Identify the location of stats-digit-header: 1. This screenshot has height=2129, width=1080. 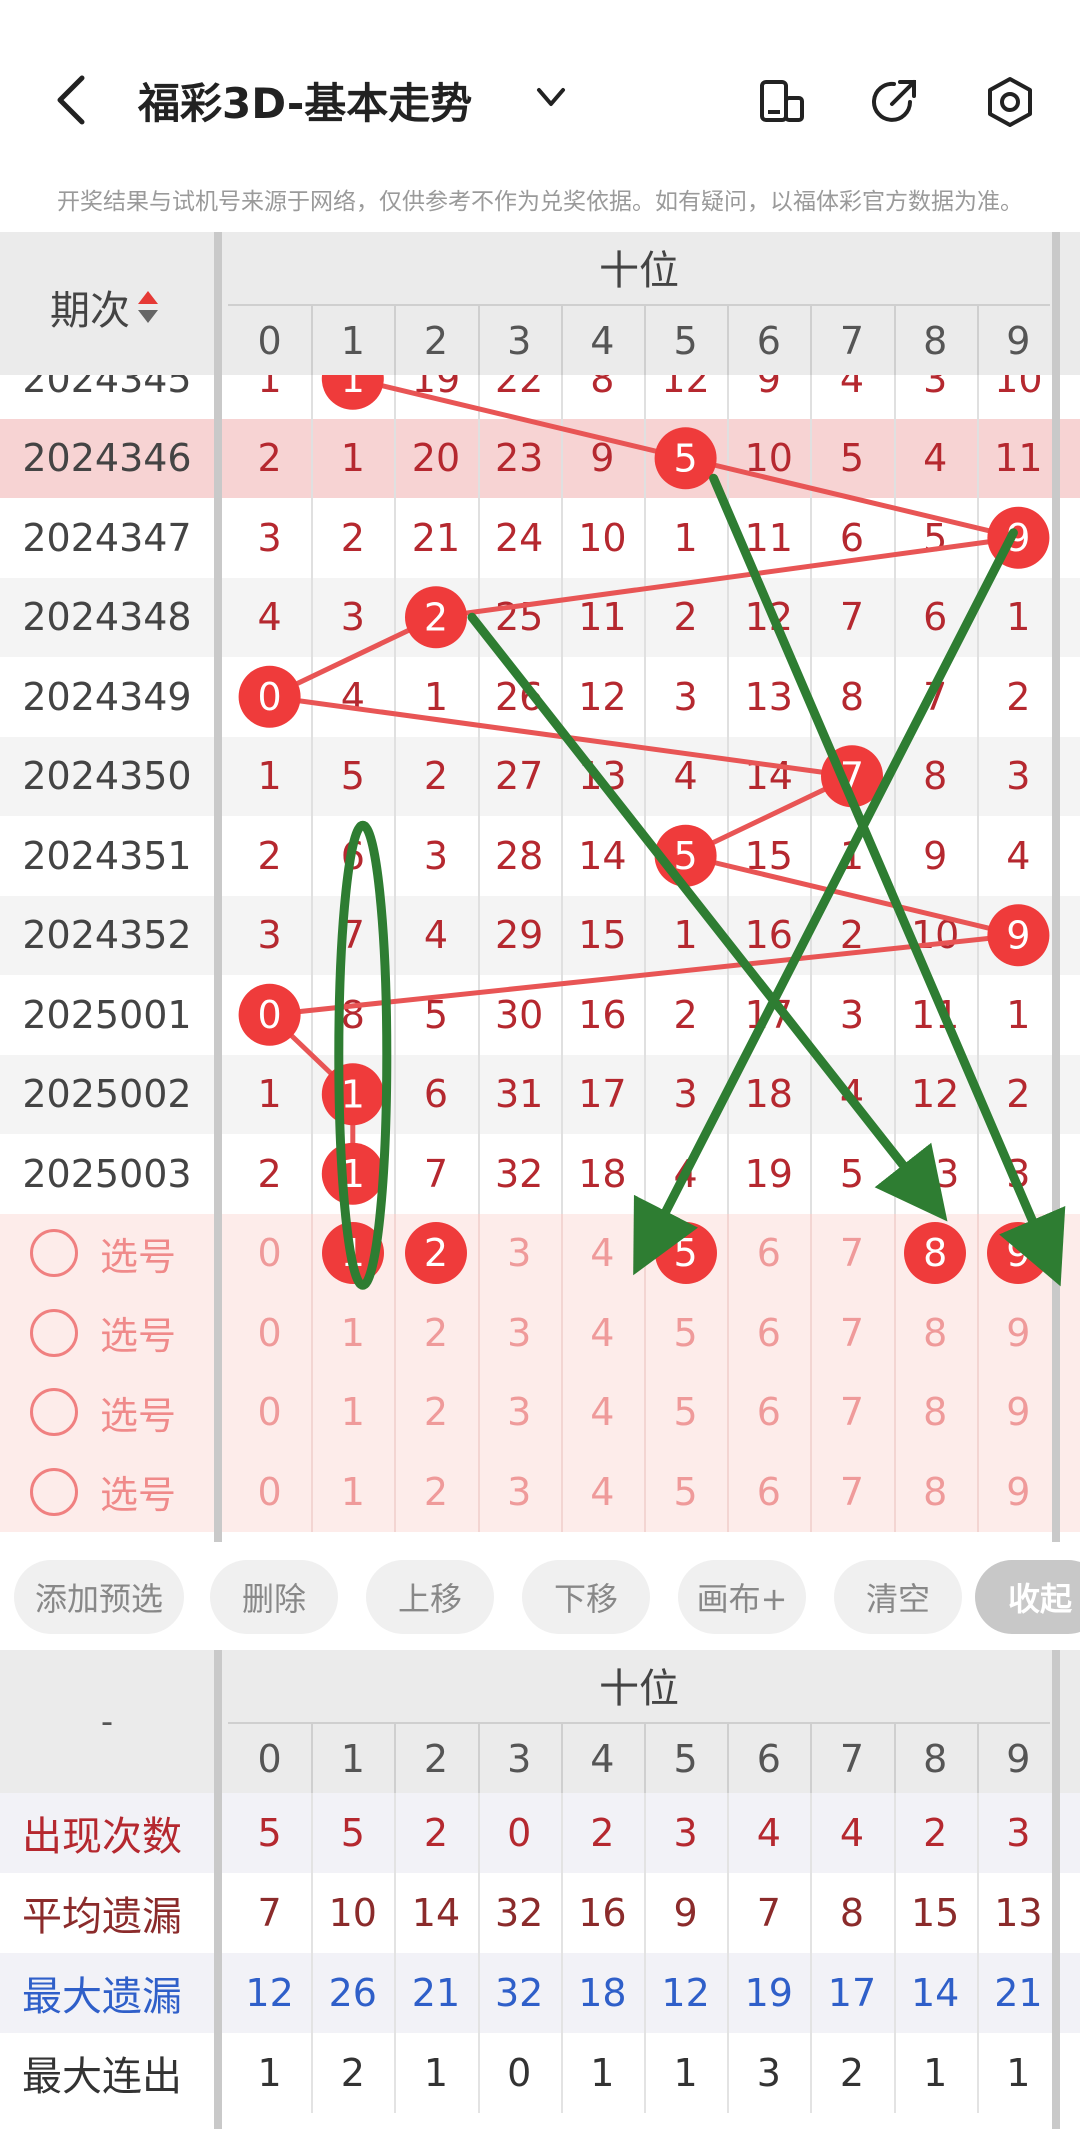
(352, 1758).